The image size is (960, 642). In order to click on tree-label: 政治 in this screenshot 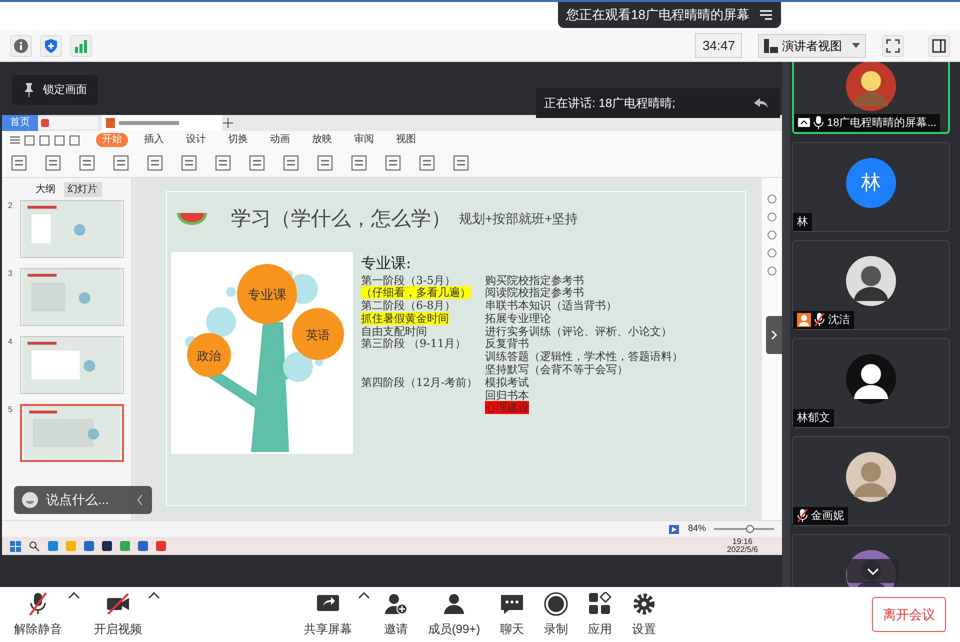, I will do `click(209, 356)`.